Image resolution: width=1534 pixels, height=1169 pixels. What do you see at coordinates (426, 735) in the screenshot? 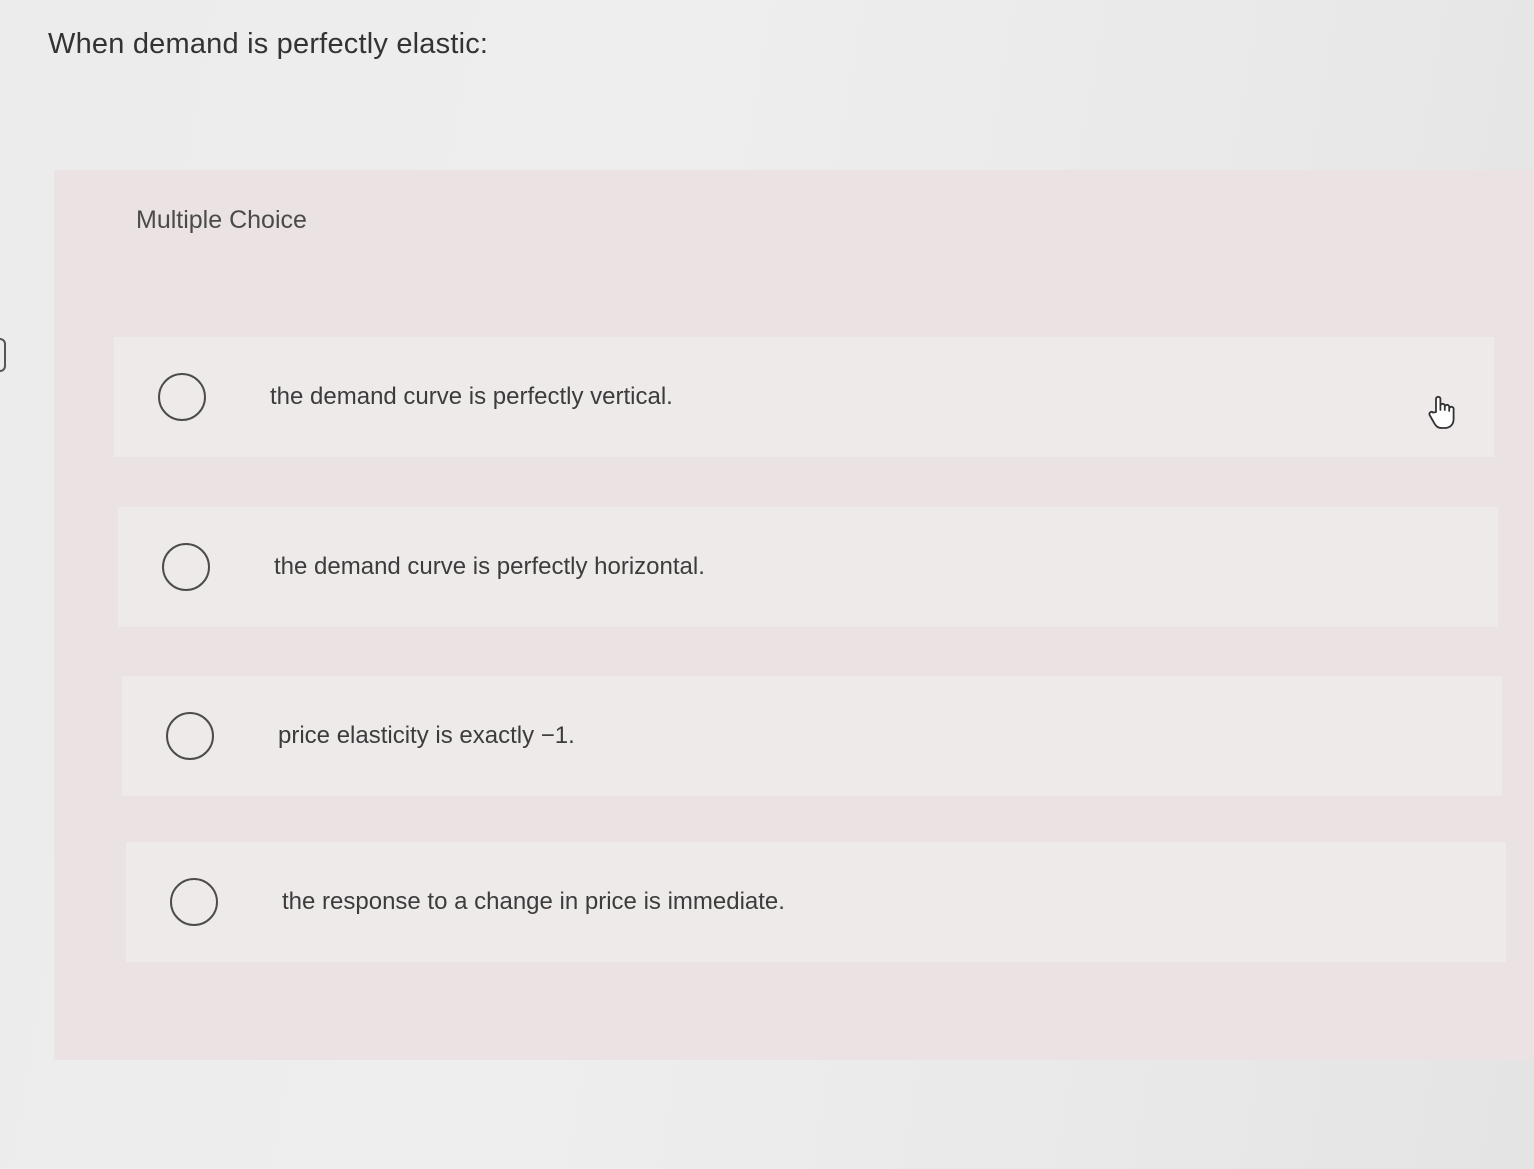
I see `choice-option-3-text: price elasticity is exactly −1.` at bounding box center [426, 735].